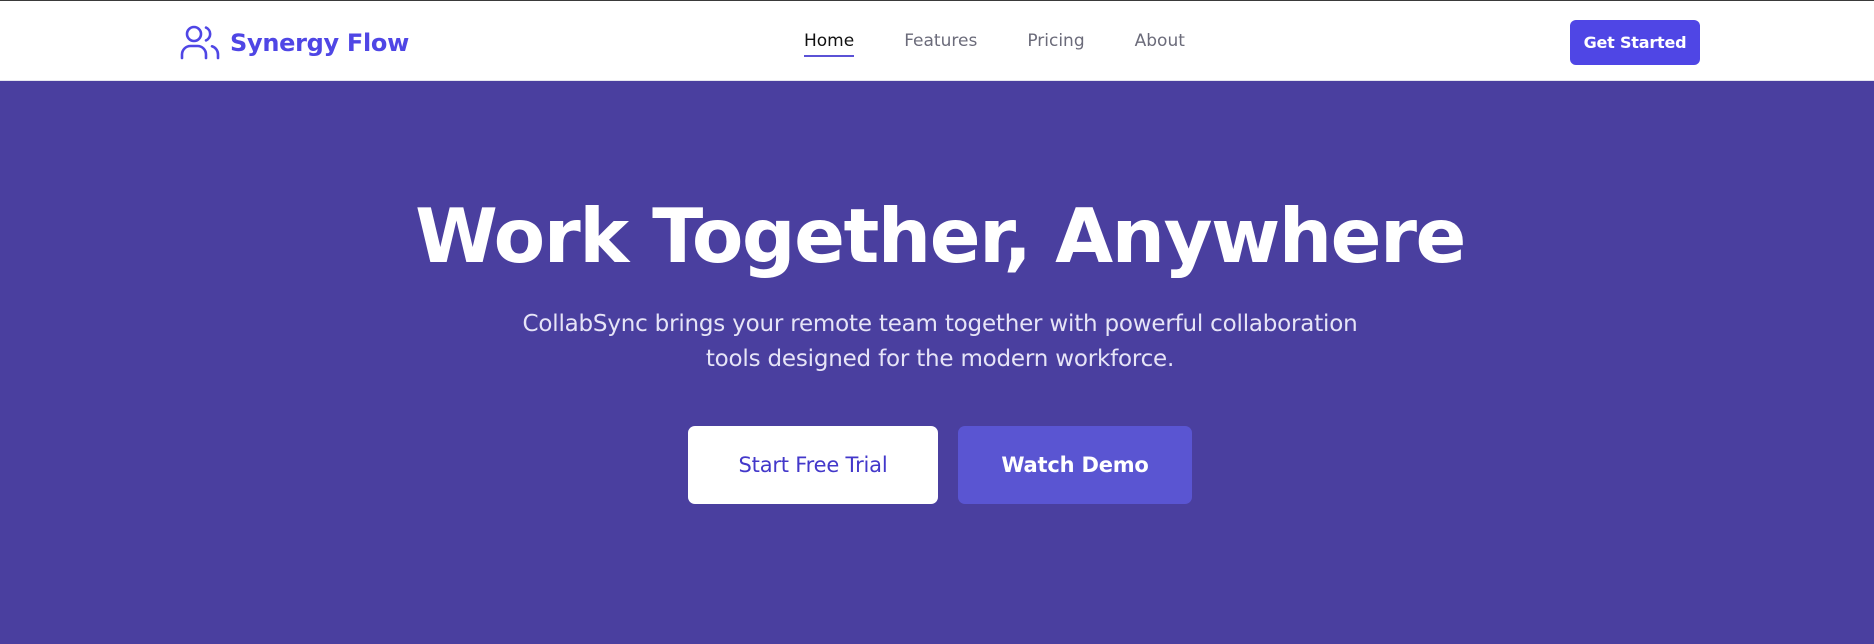  What do you see at coordinates (1160, 44) in the screenshot?
I see `nav-about: About` at bounding box center [1160, 44].